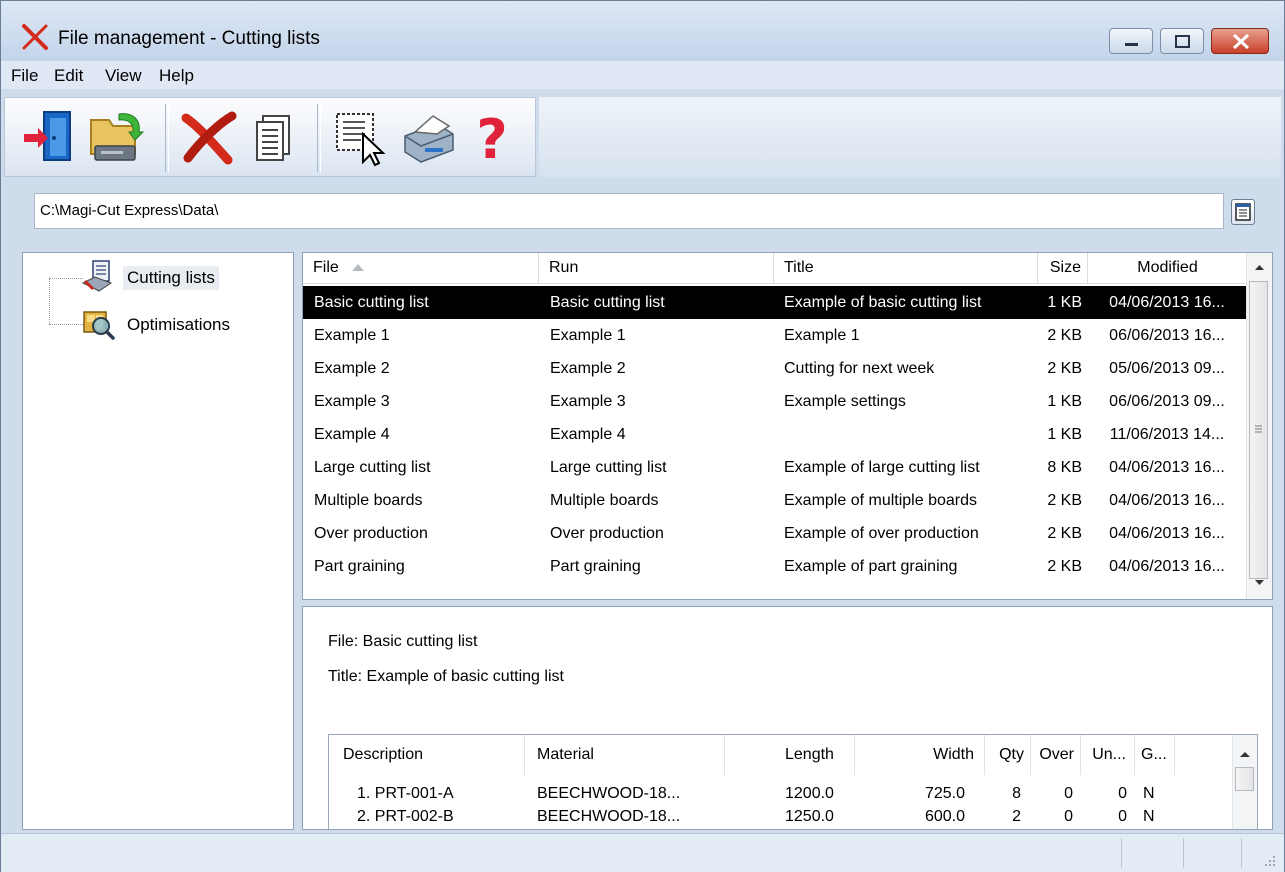 The height and width of the screenshot is (872, 1285). Describe the element at coordinates (871, 566) in the screenshot. I see `cell-title: Example of part graining` at that location.